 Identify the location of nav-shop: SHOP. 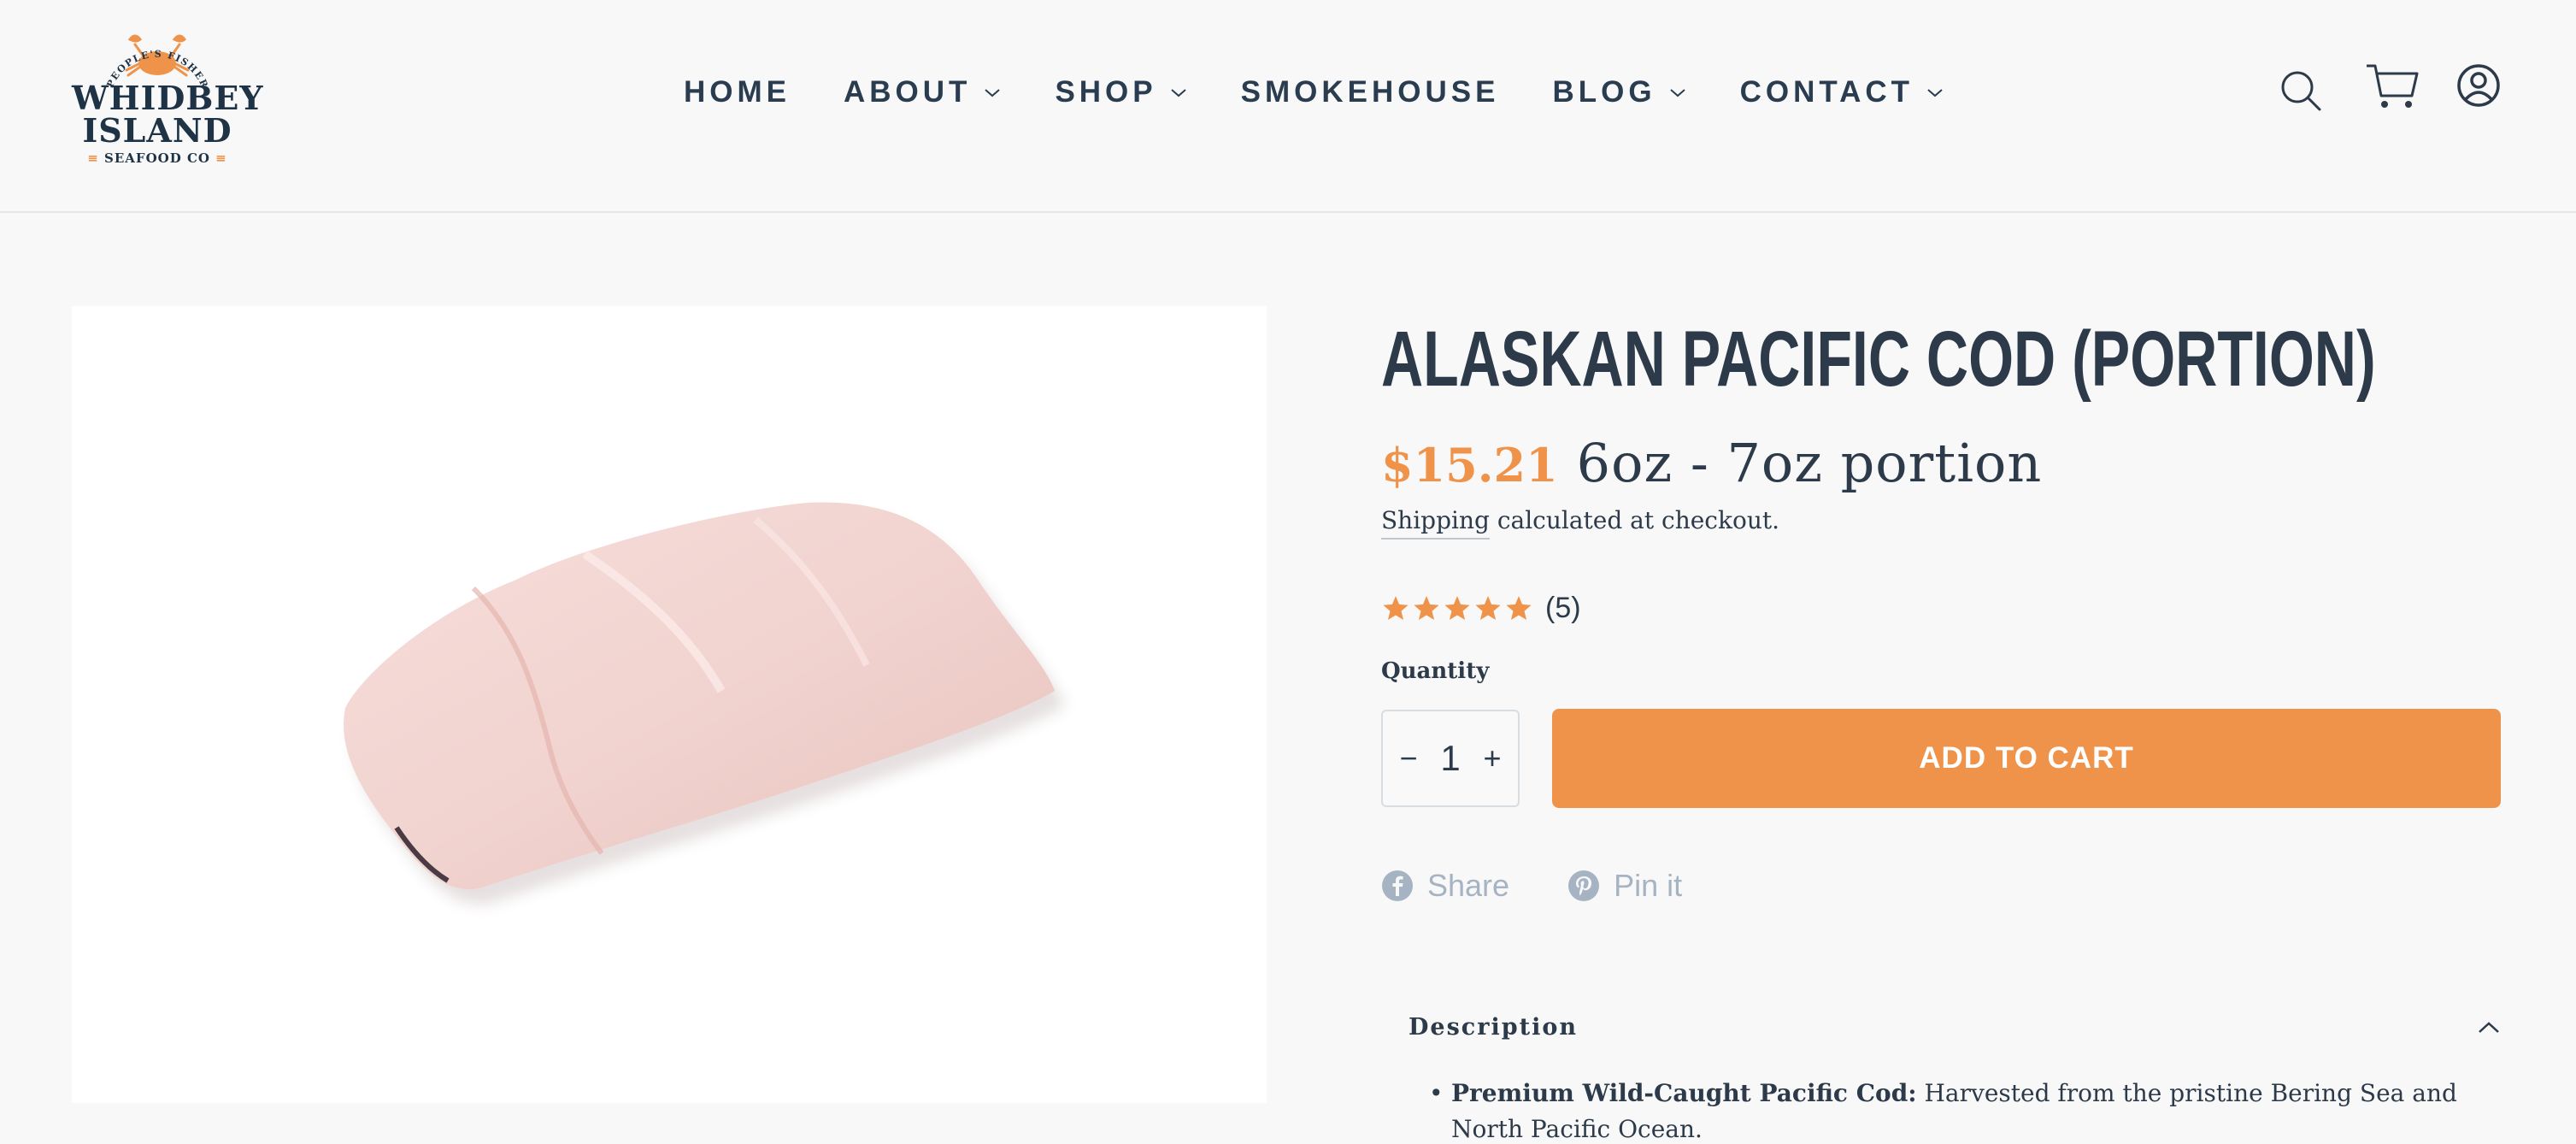
(1121, 92).